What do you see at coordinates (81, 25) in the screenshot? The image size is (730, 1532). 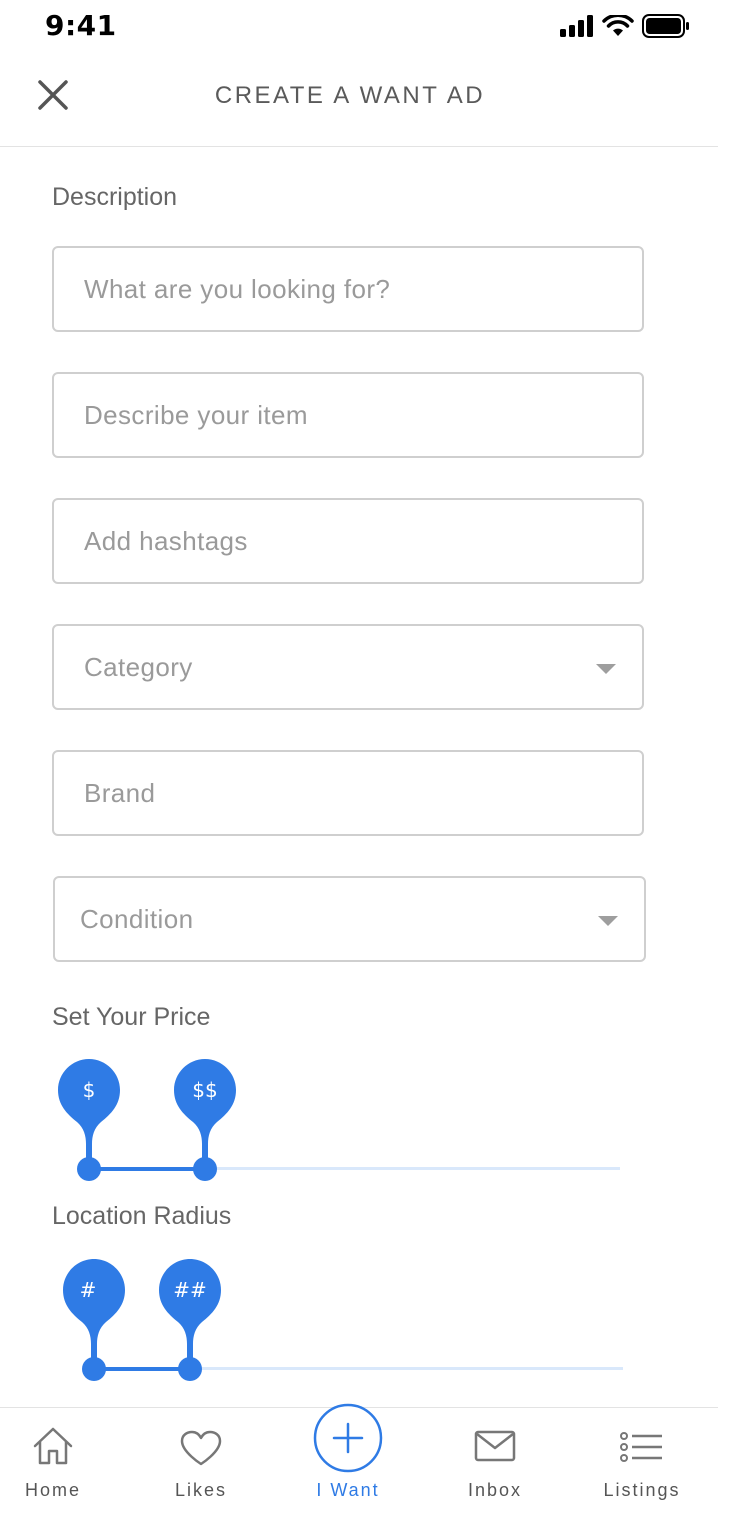 I see `status-time: 9:41` at bounding box center [81, 25].